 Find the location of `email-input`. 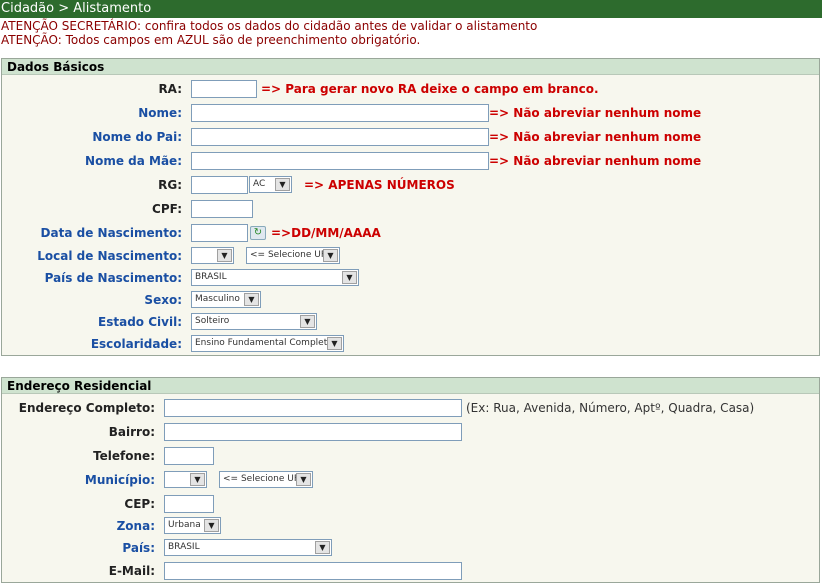

email-input is located at coordinates (313, 571).